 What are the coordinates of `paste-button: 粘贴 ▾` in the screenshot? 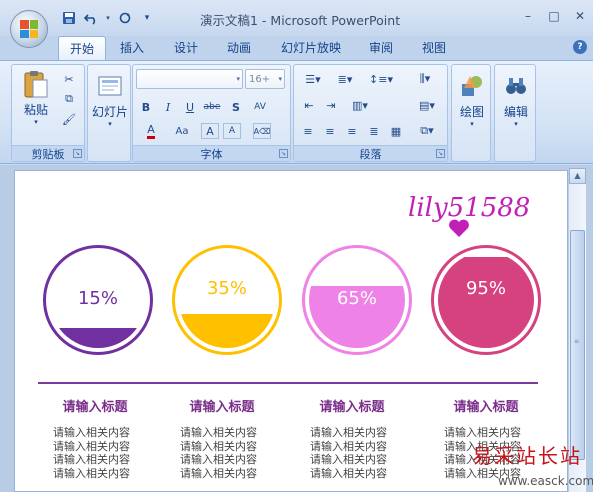 It's located at (36, 97).